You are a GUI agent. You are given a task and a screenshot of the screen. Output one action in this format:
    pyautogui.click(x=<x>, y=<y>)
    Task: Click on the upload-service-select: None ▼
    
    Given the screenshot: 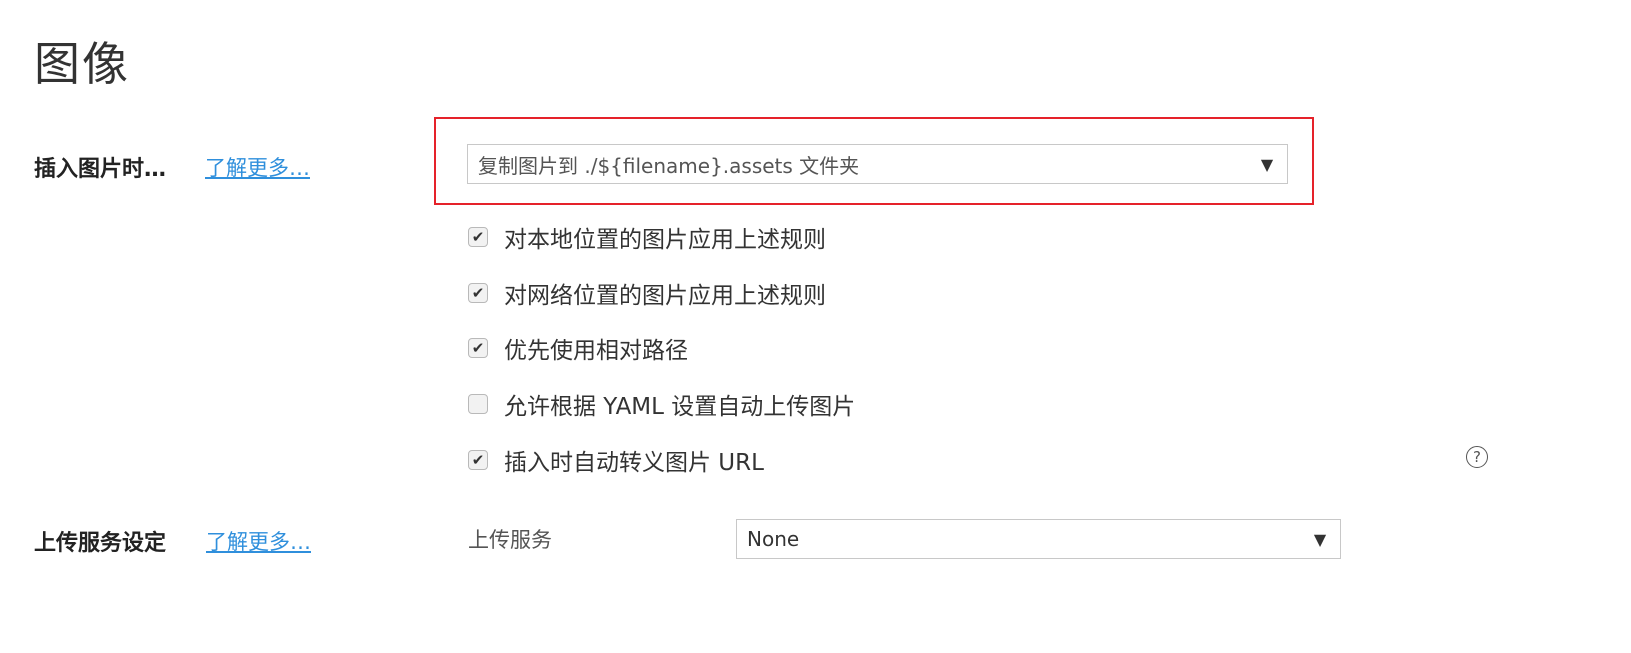 What is the action you would take?
    pyautogui.click(x=1038, y=539)
    